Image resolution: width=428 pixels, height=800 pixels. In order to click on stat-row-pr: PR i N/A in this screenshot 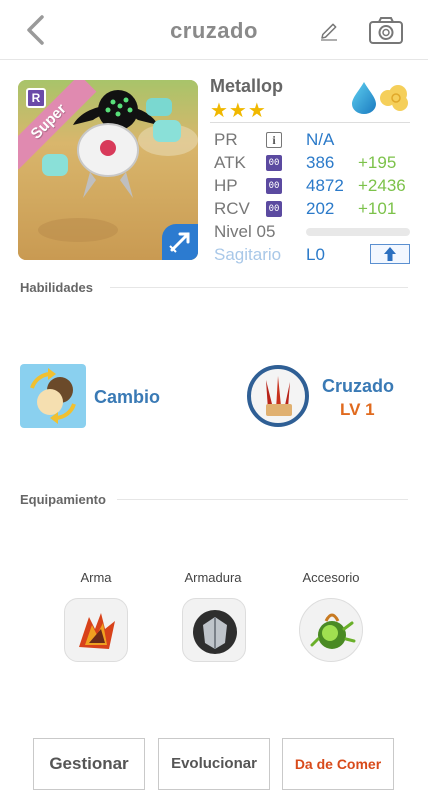, I will do `click(314, 141)`.